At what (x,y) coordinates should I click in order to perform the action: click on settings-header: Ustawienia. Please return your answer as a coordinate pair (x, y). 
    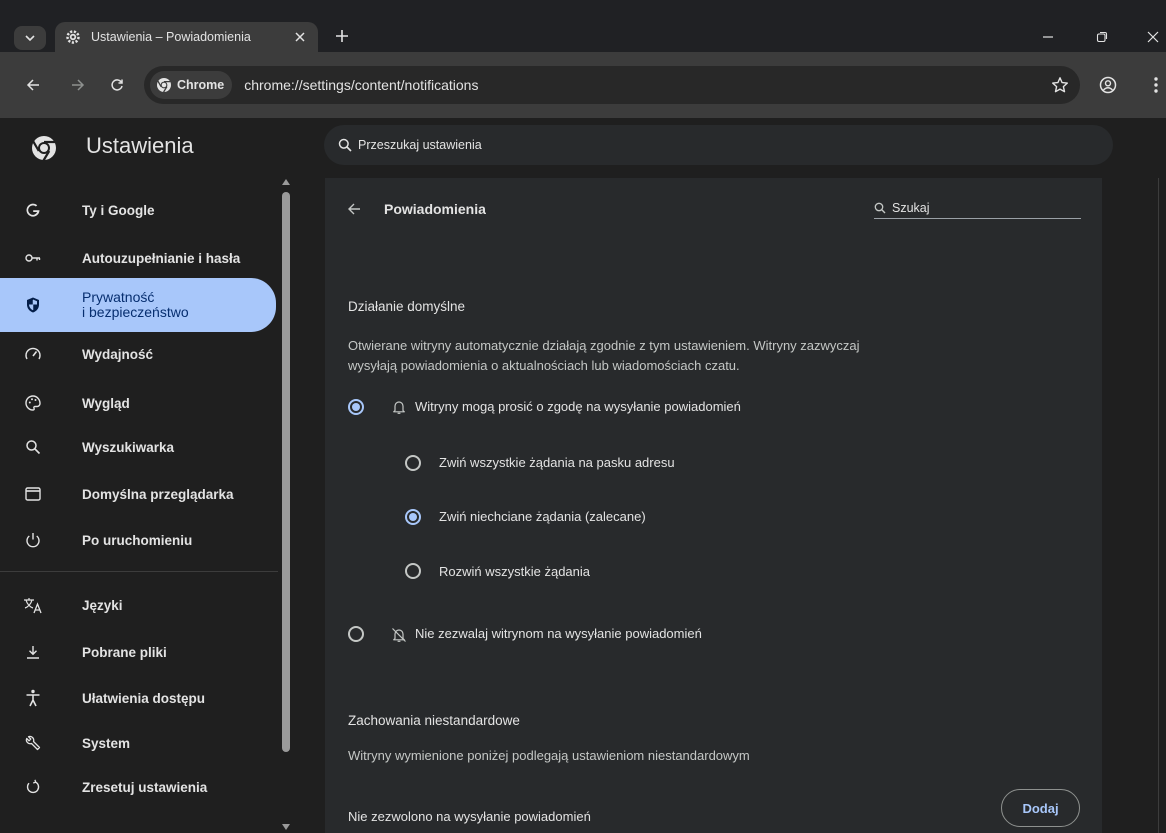
    Looking at the image, I should click on (583, 148).